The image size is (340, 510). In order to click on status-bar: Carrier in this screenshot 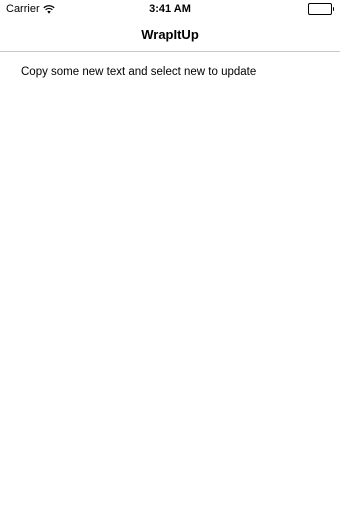, I will do `click(170, 9)`.